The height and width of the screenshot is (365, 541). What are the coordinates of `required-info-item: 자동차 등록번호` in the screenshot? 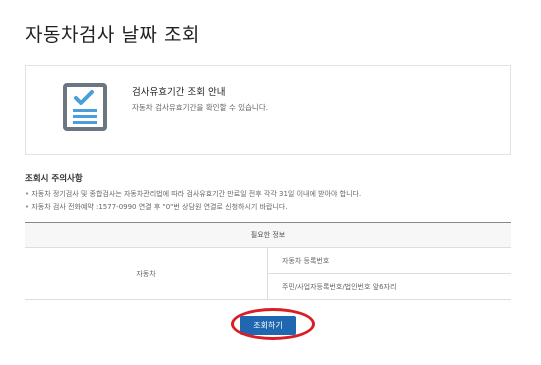 It's located at (389, 260).